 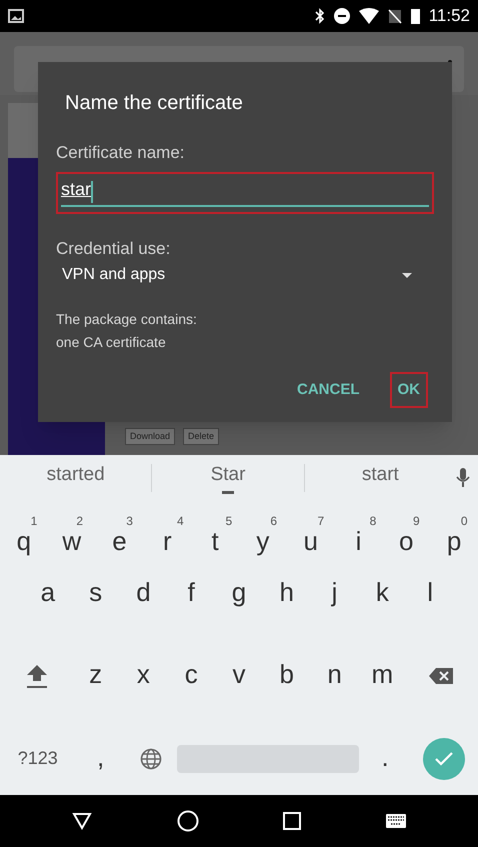 I want to click on dialog-title: Name the certificate, so click(x=154, y=103).